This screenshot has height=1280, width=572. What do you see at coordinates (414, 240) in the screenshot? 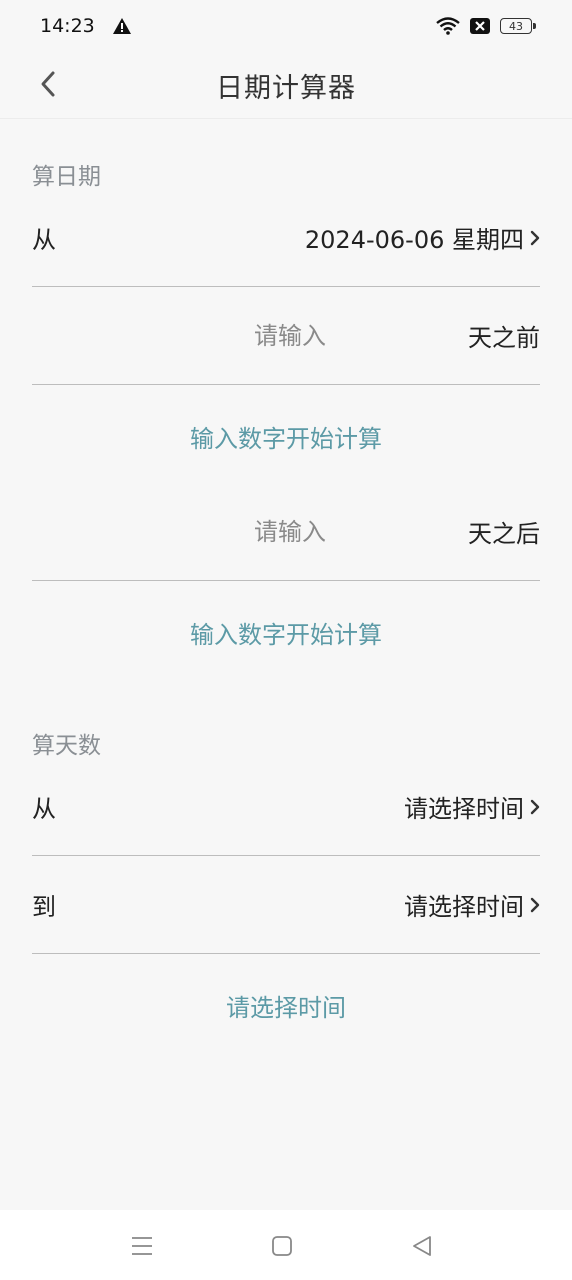
I see `from-date-value: 2024-06-06 星期四` at bounding box center [414, 240].